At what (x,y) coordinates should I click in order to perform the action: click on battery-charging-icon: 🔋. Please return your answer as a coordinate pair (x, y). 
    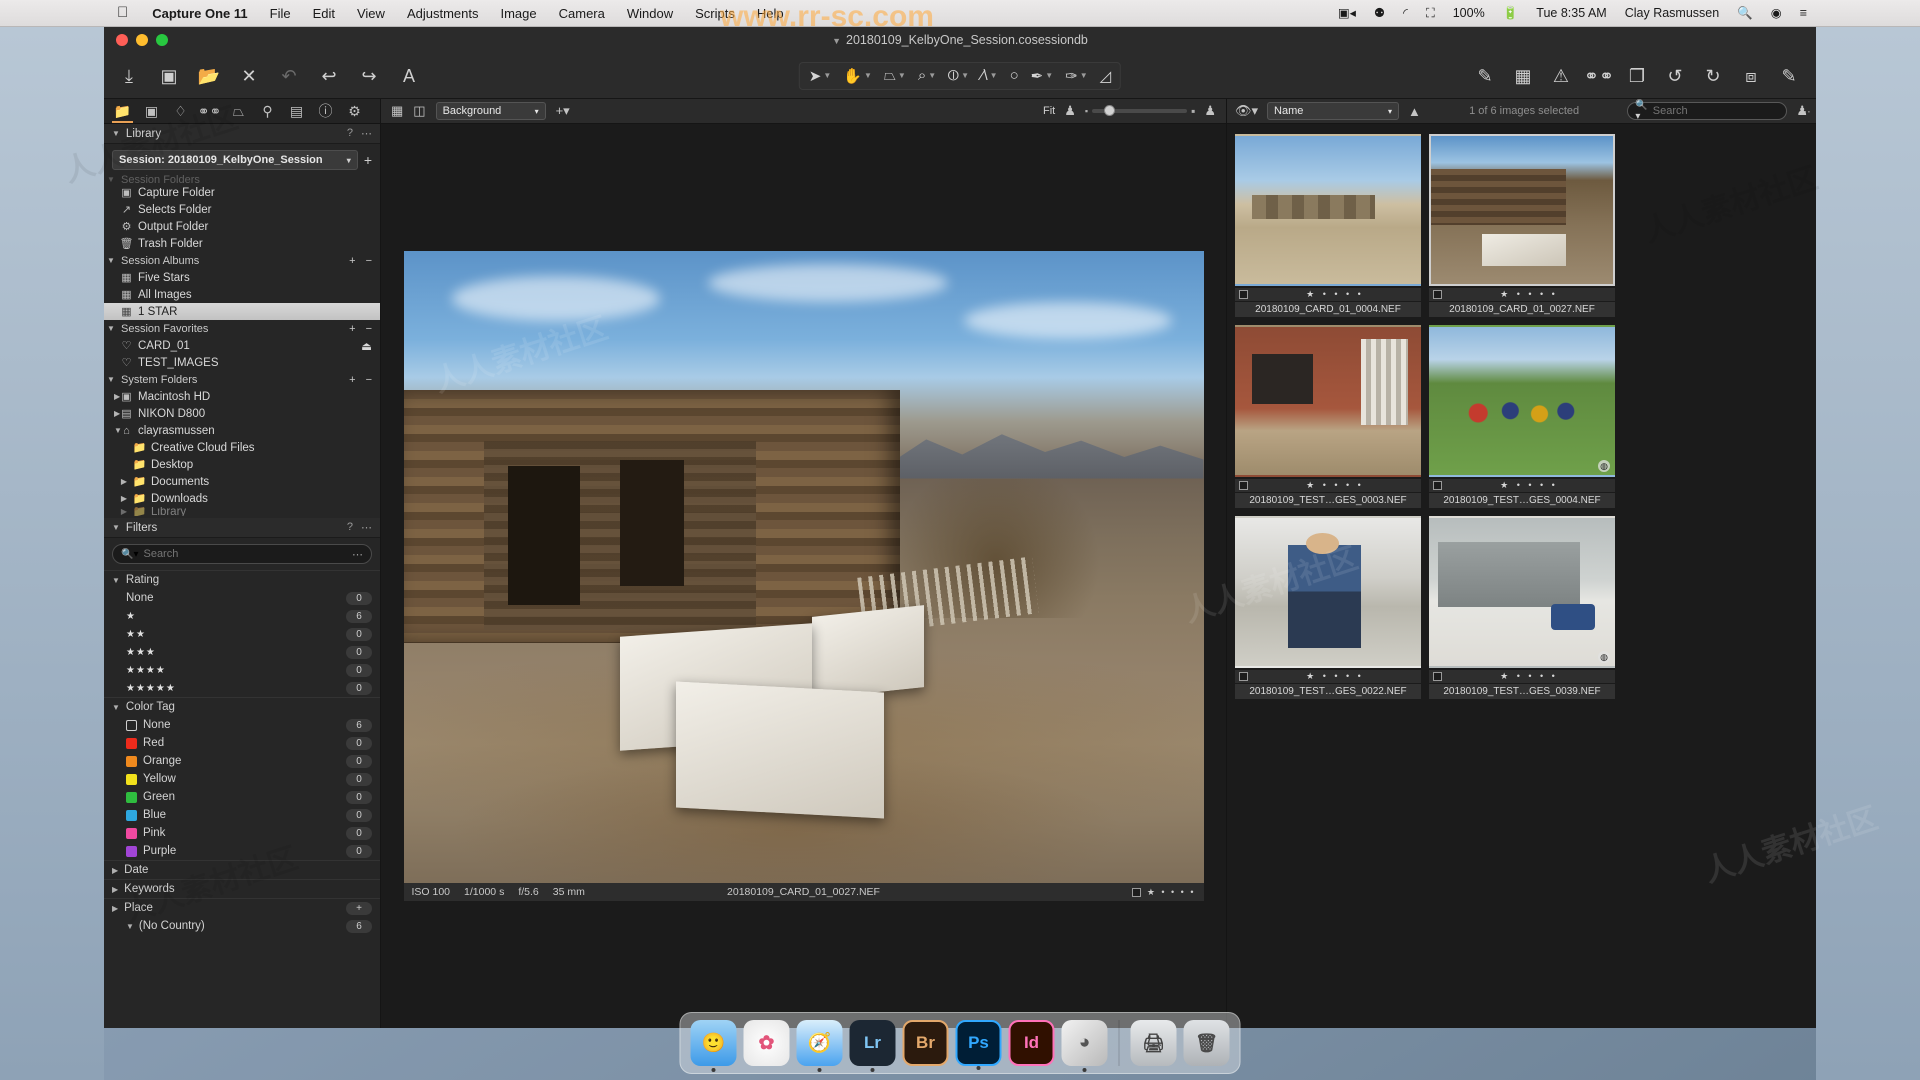
    Looking at the image, I should click on (1511, 13).